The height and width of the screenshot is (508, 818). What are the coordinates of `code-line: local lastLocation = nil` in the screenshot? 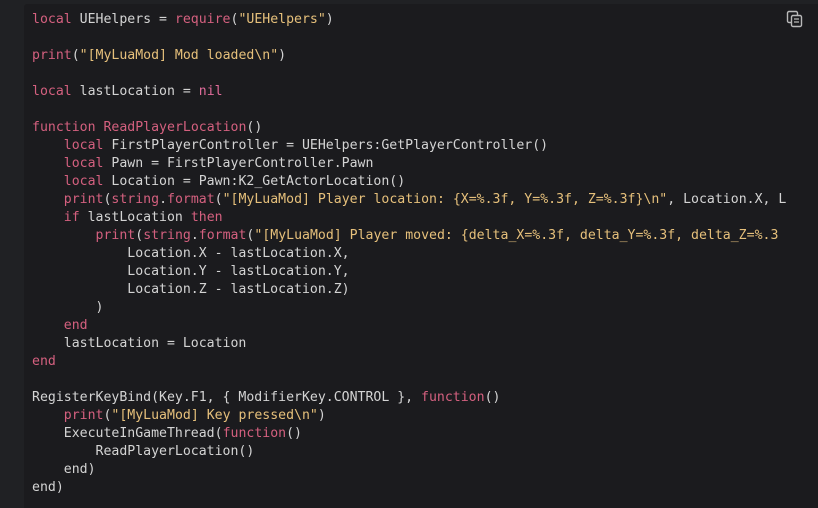 It's located at (409, 92).